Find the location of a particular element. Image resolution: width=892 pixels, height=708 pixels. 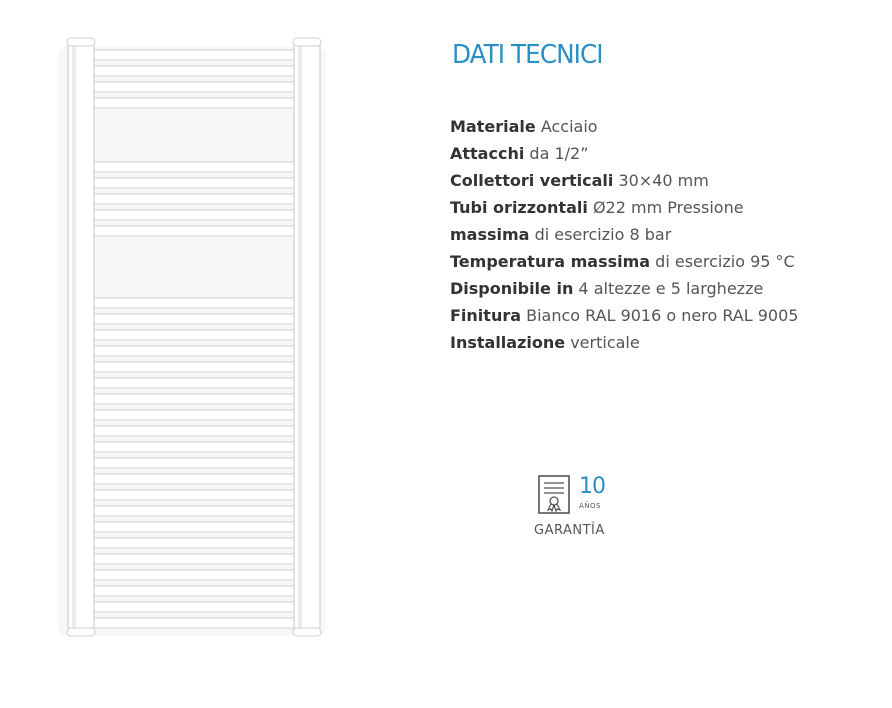

spec-value: 30×40 mm is located at coordinates (663, 180).